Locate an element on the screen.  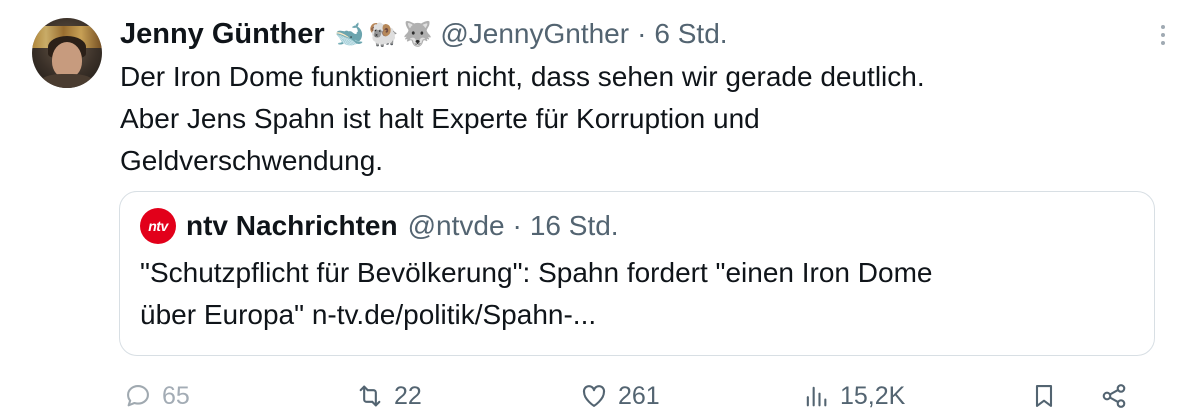
quoted-author-handle: @ntvde is located at coordinates (456, 225).